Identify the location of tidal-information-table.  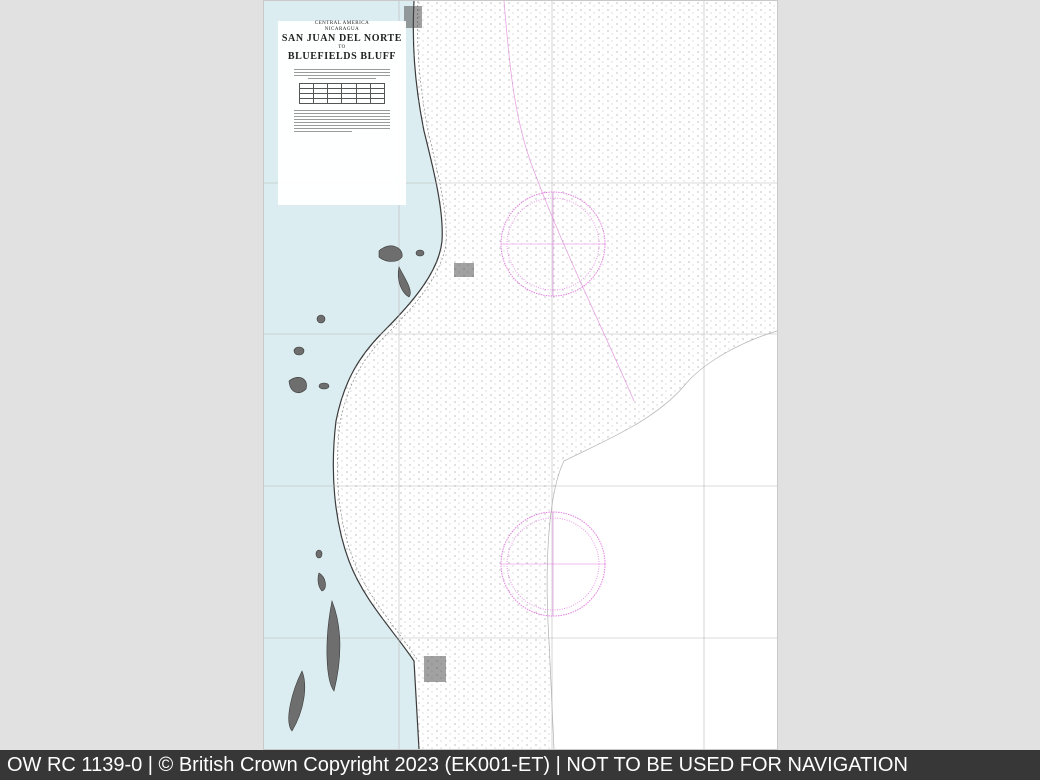
(342, 93).